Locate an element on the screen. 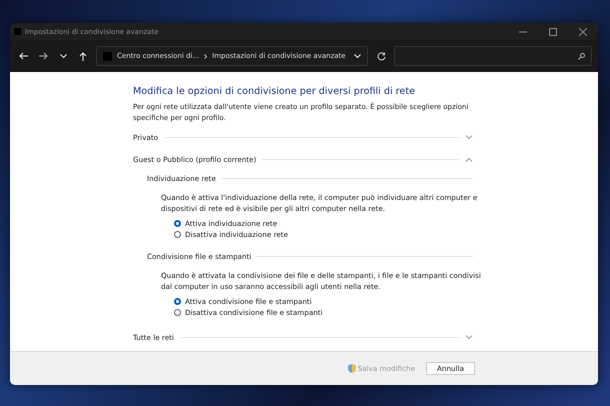  search-icon is located at coordinates (581, 56).